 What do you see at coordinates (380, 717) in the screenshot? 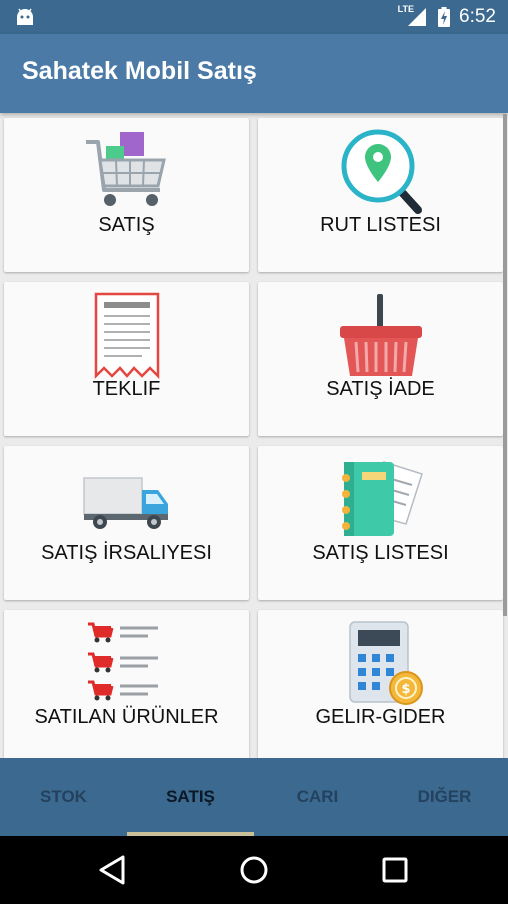
I see `menu-tile-label: GELIR-GIDER` at bounding box center [380, 717].